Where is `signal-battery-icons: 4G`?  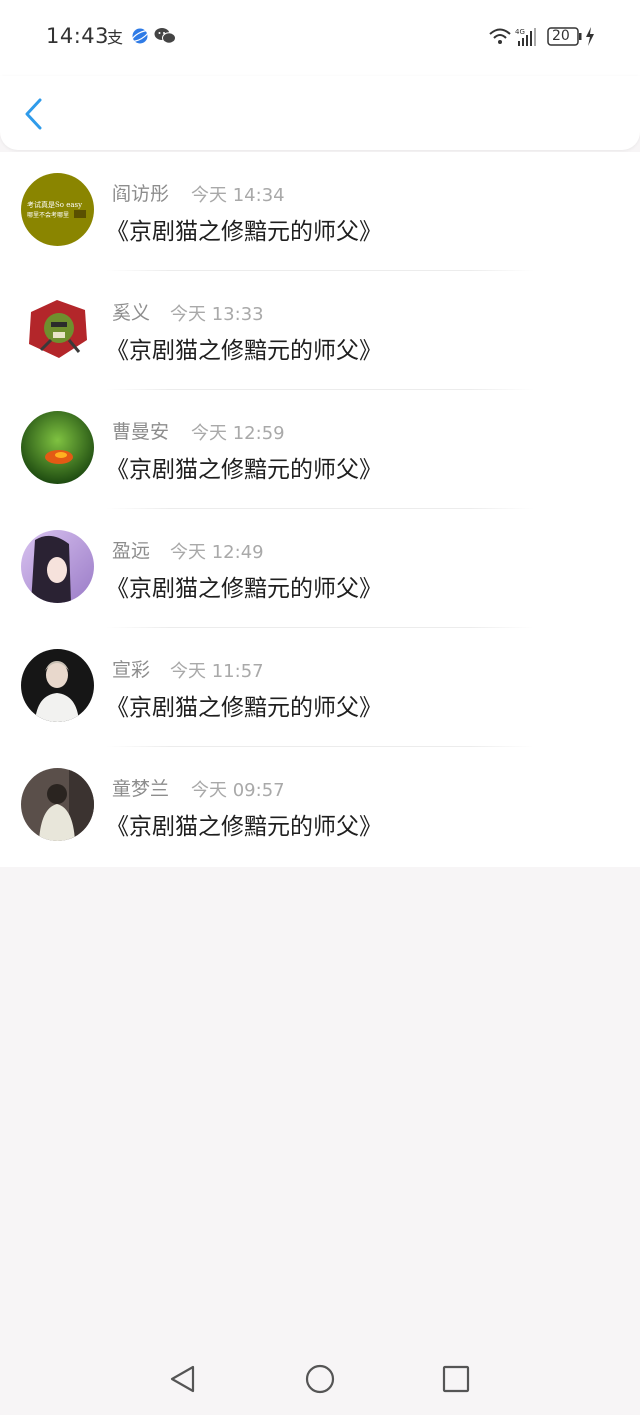
signal-battery-icons: 4G is located at coordinates (541, 36).